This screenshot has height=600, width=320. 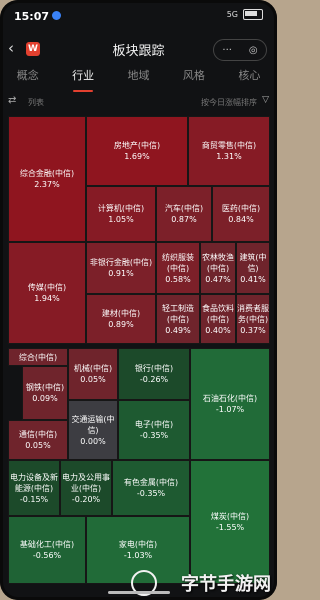 I want to click on tile-label: 银行(中信), so click(x=154, y=368).